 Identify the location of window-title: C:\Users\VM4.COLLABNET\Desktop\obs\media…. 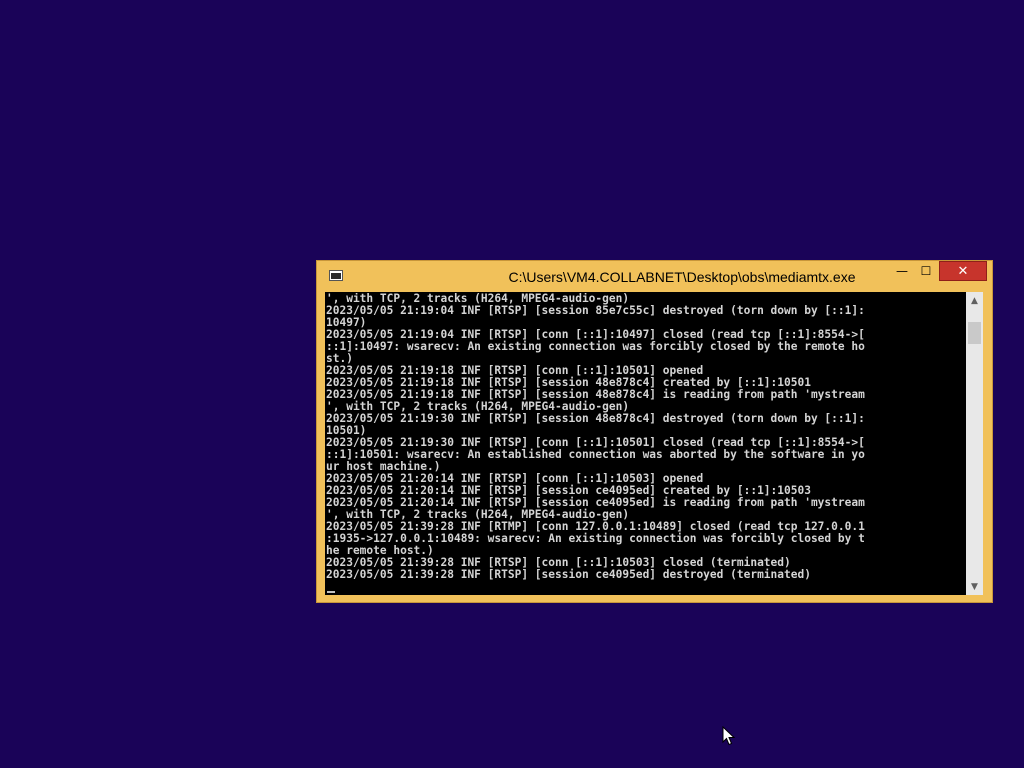
(682, 277).